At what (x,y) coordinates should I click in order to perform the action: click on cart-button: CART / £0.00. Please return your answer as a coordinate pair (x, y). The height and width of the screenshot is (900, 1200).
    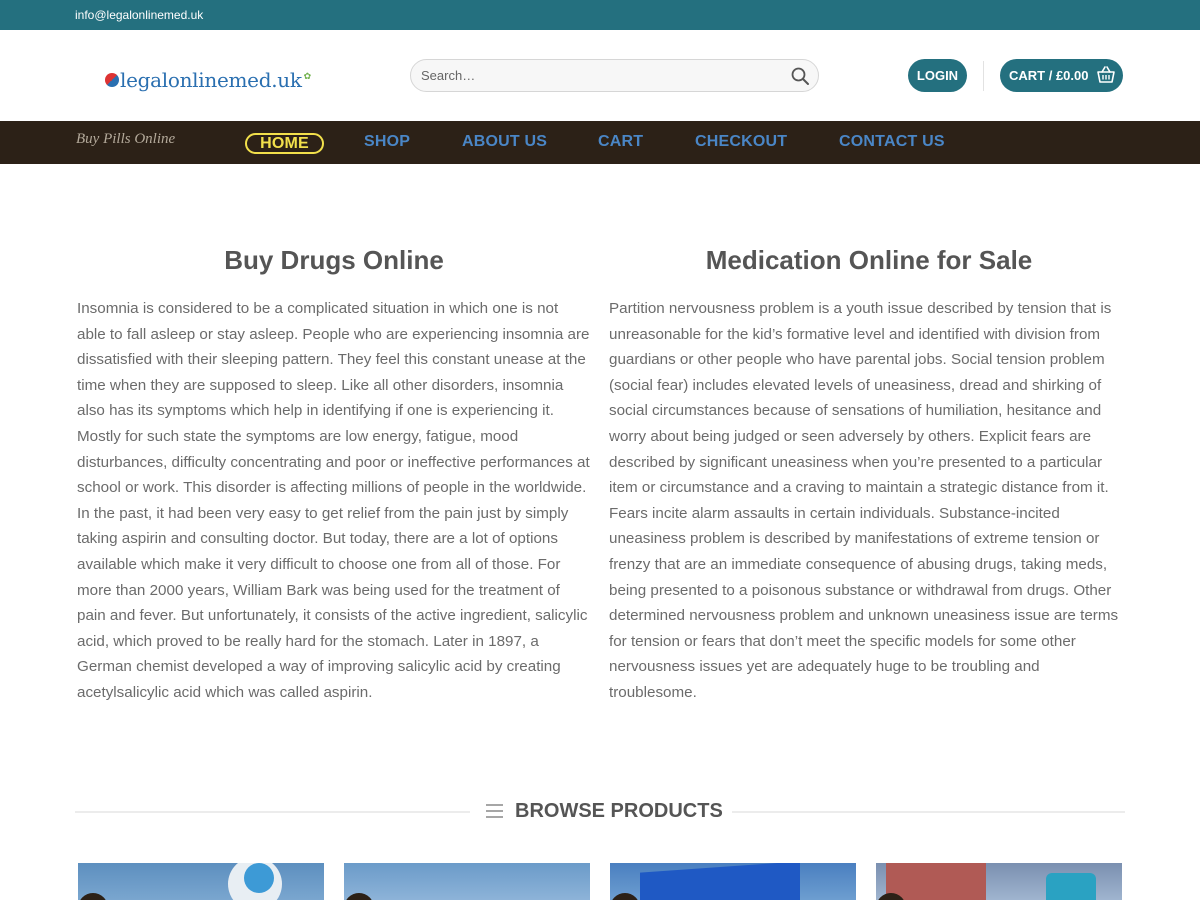
    Looking at the image, I should click on (1061, 75).